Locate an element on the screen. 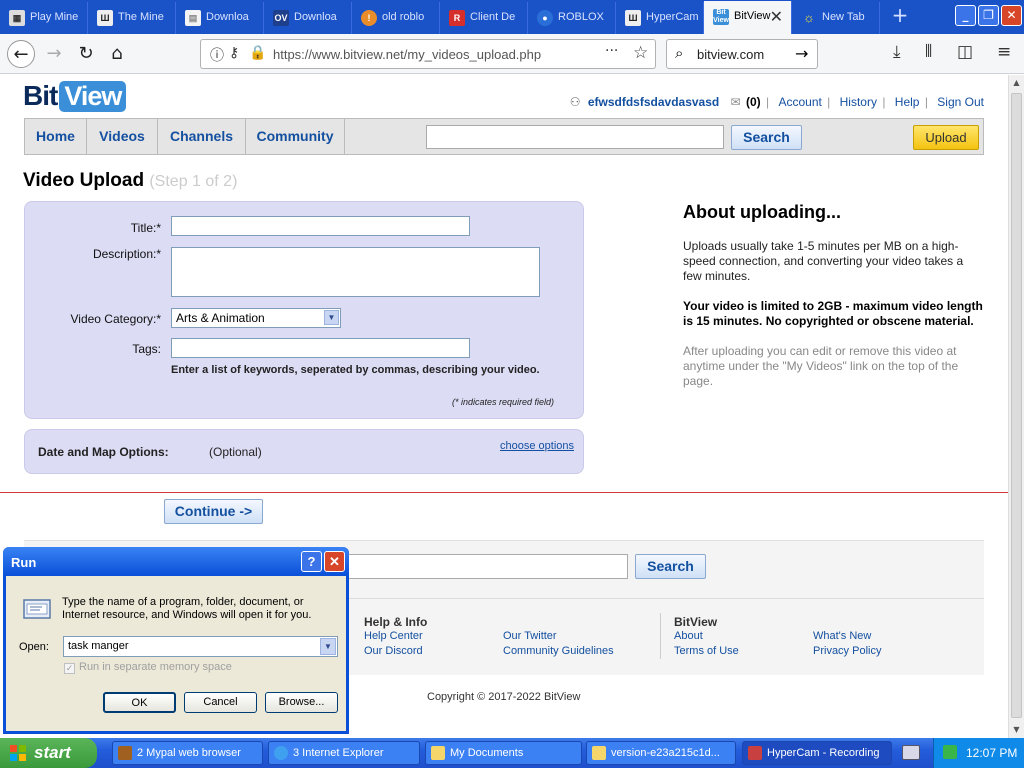  tab-play-mine: ▦ Play Mine is located at coordinates (44, 18).